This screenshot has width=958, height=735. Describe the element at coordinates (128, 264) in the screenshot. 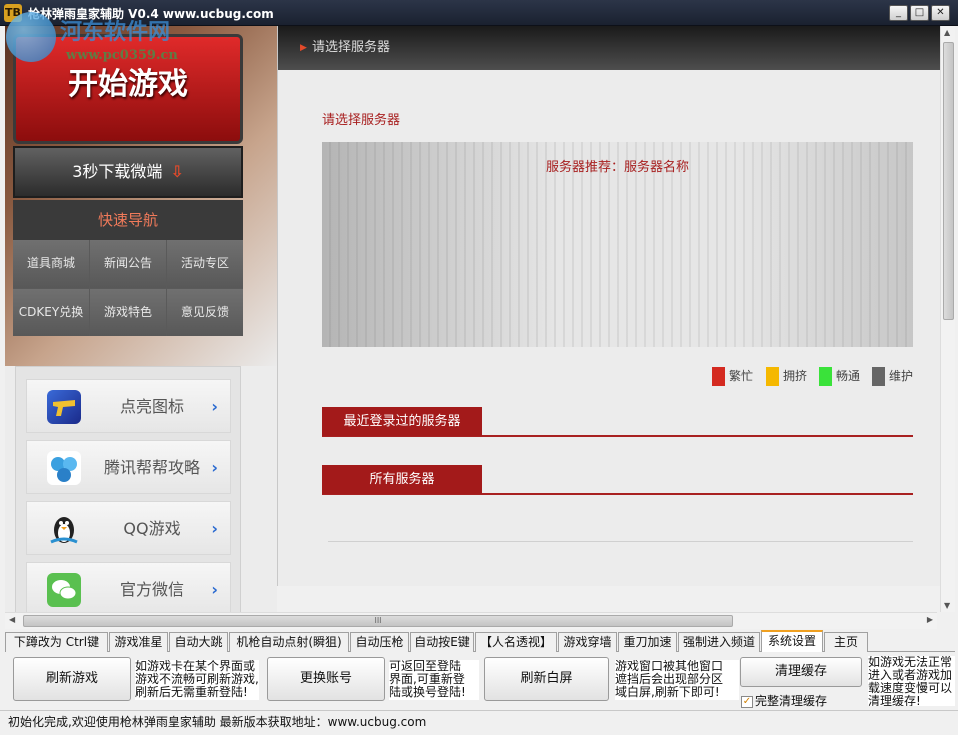

I see `nav-item-news: 新闻公告` at that location.